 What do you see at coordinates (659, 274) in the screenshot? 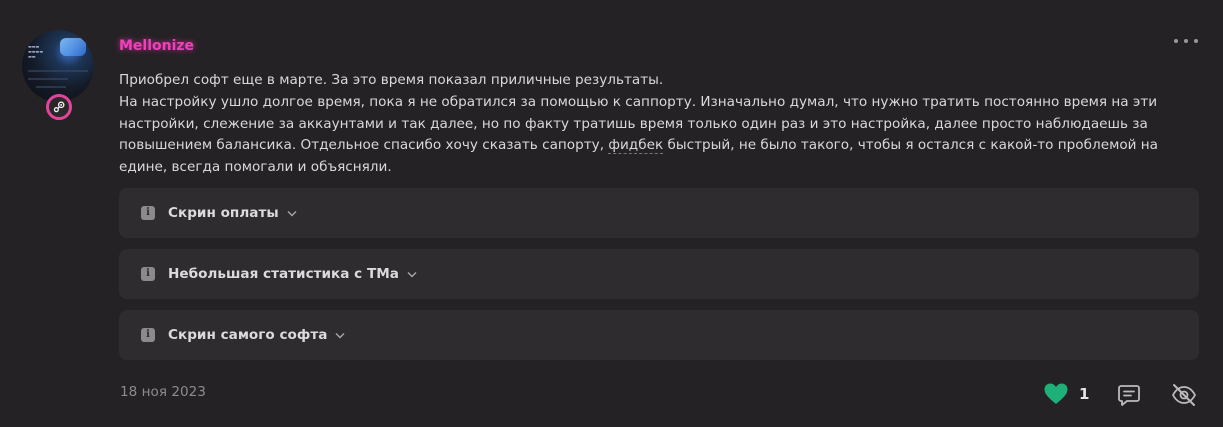
I see `spoiler-tm-stats: i Небольшая статистика с ТМа` at bounding box center [659, 274].